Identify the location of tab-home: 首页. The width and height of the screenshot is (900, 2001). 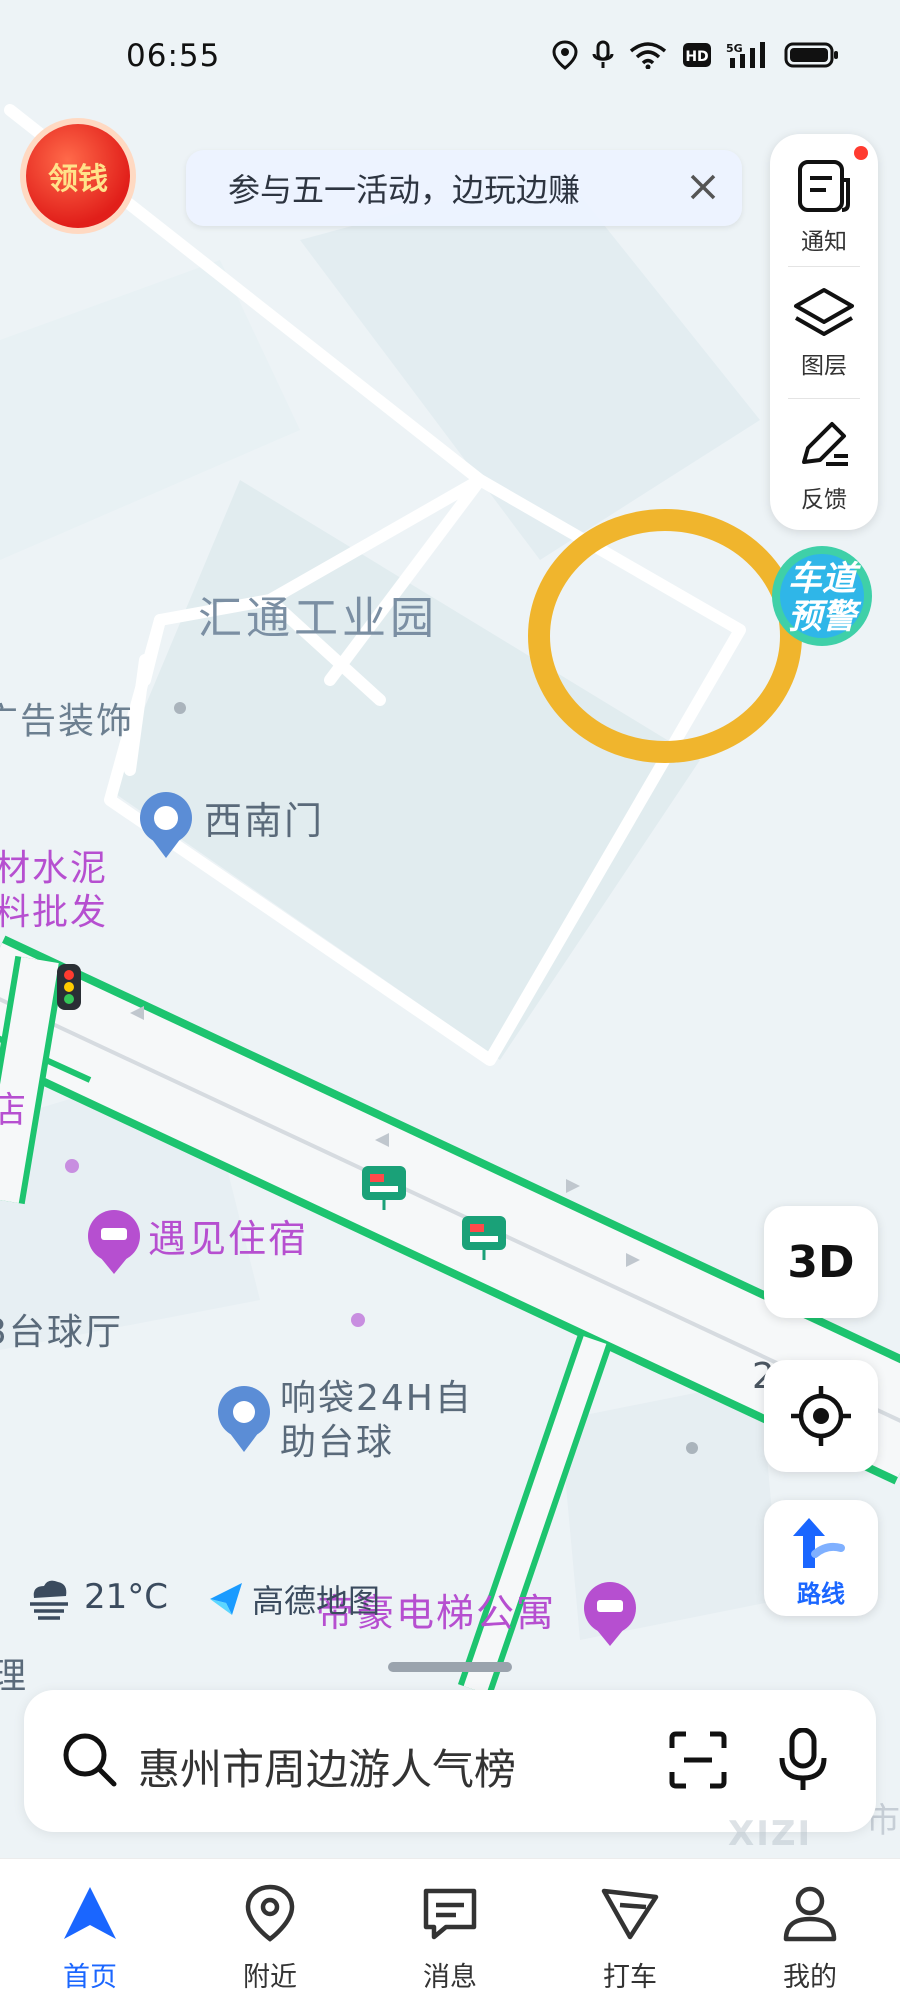
(90, 1930).